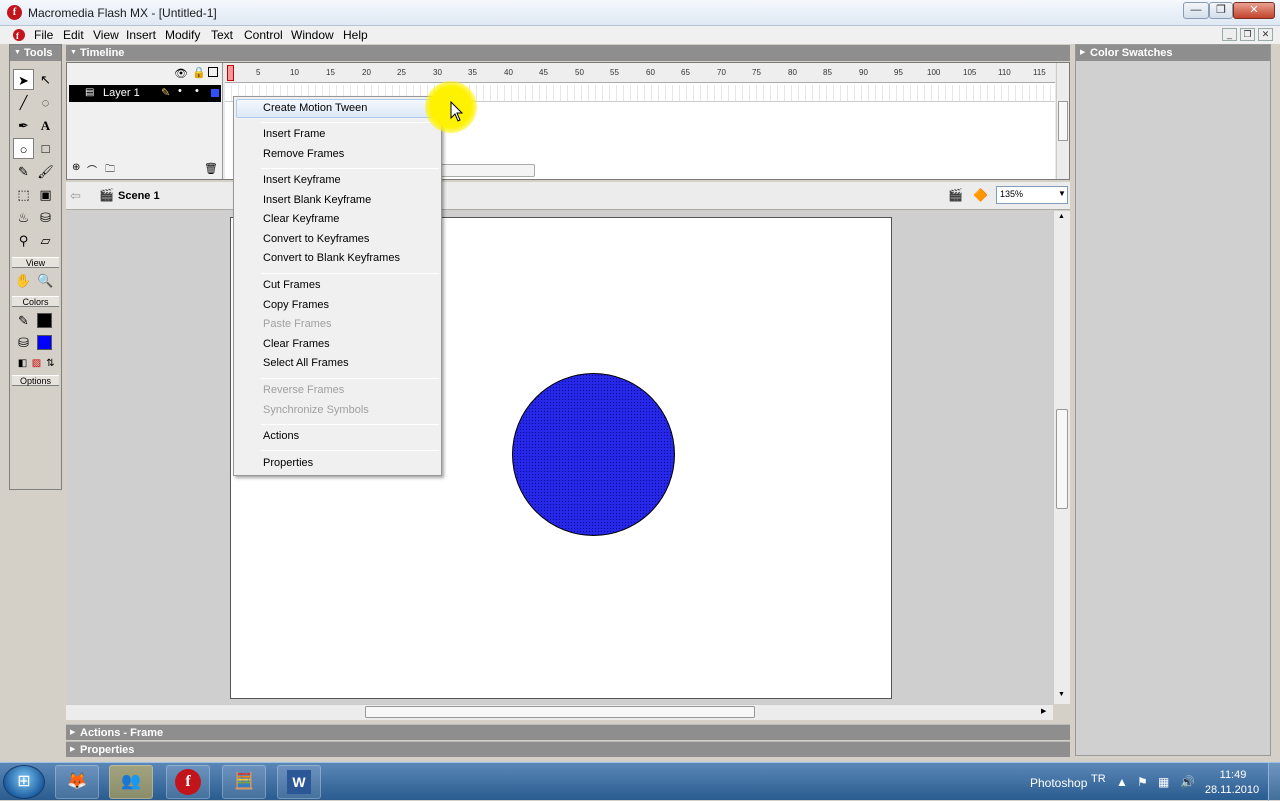 The height and width of the screenshot is (801, 1280). Describe the element at coordinates (23, 102) in the screenshot. I see `line-tool-icon: ╱` at that location.